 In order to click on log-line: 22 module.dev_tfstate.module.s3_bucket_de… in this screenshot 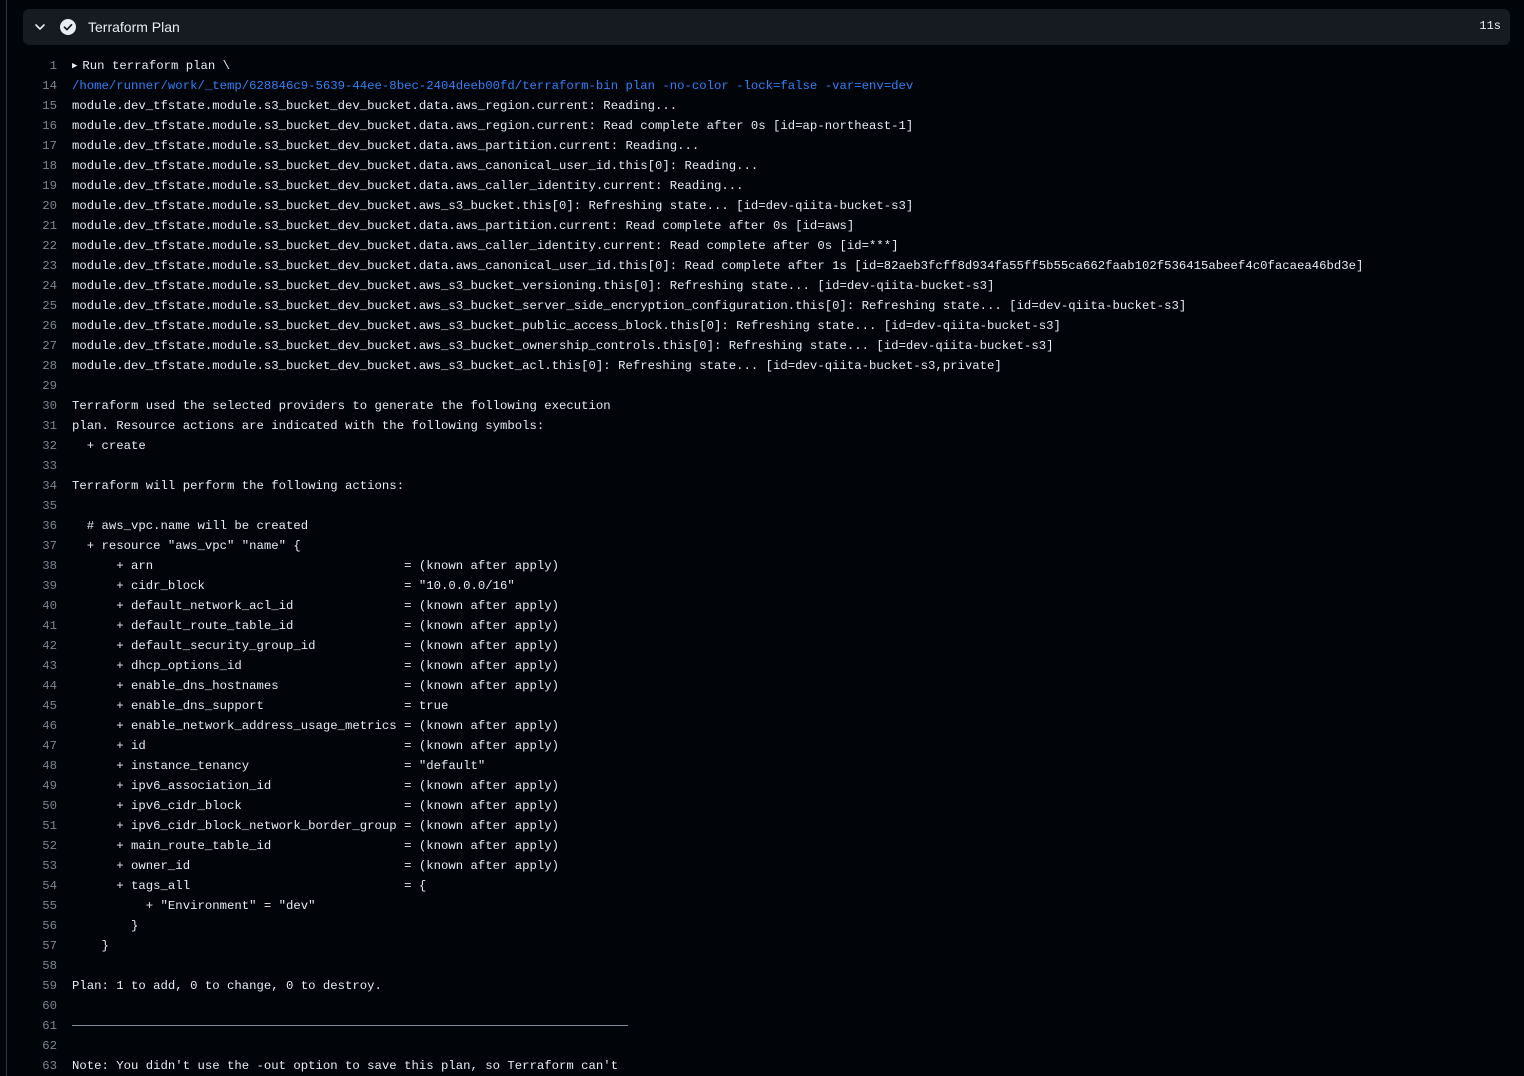, I will do `click(762, 246)`.